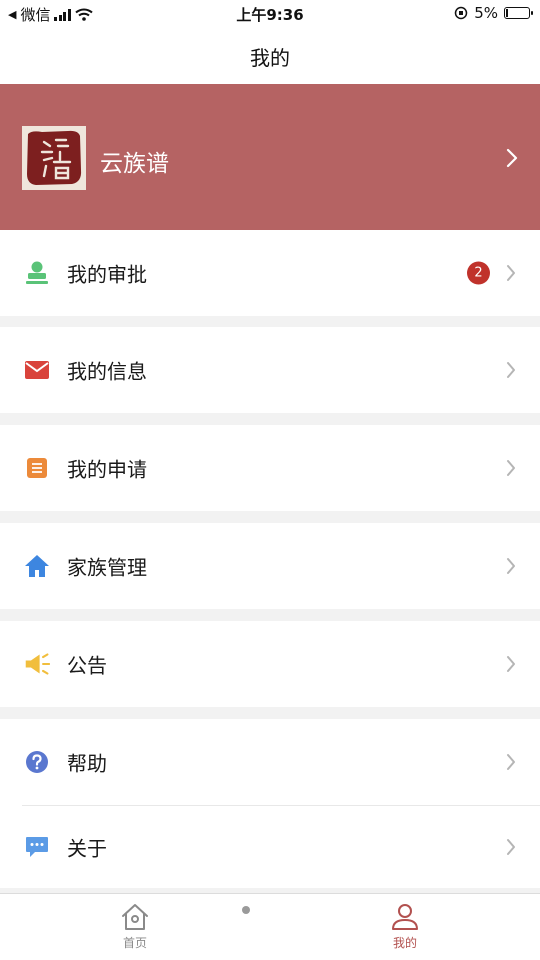 The image size is (540, 960). Describe the element at coordinates (478, 273) in the screenshot. I see `approval-count-badge: 2` at that location.